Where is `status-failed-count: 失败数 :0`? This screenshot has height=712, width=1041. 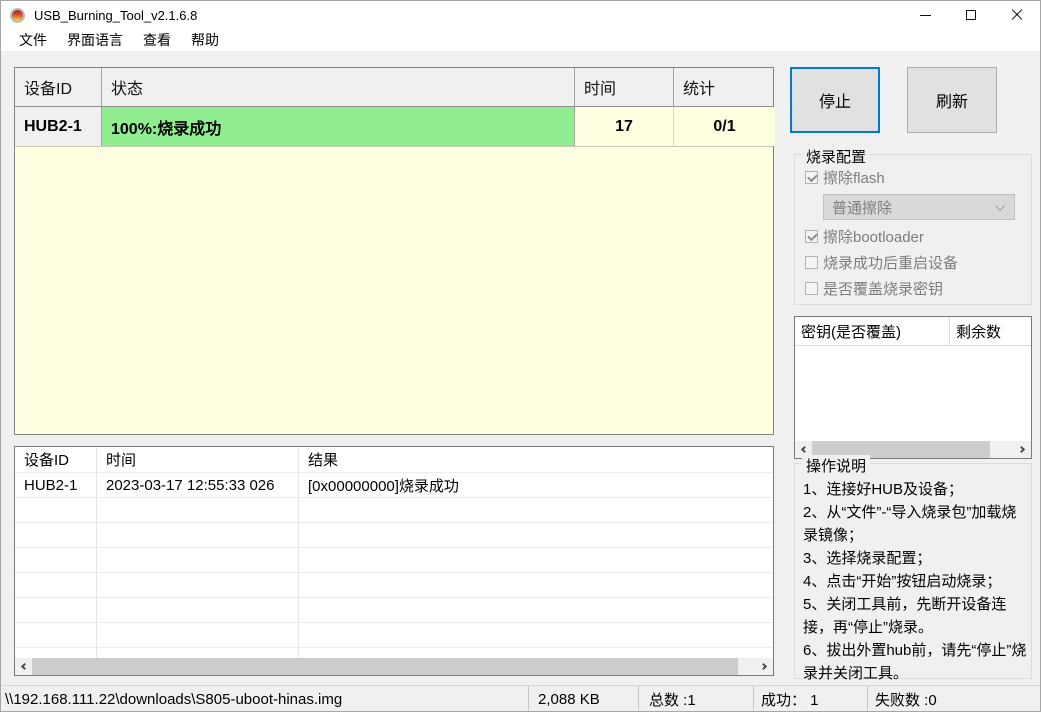 status-failed-count: 失败数 :0 is located at coordinates (906, 700).